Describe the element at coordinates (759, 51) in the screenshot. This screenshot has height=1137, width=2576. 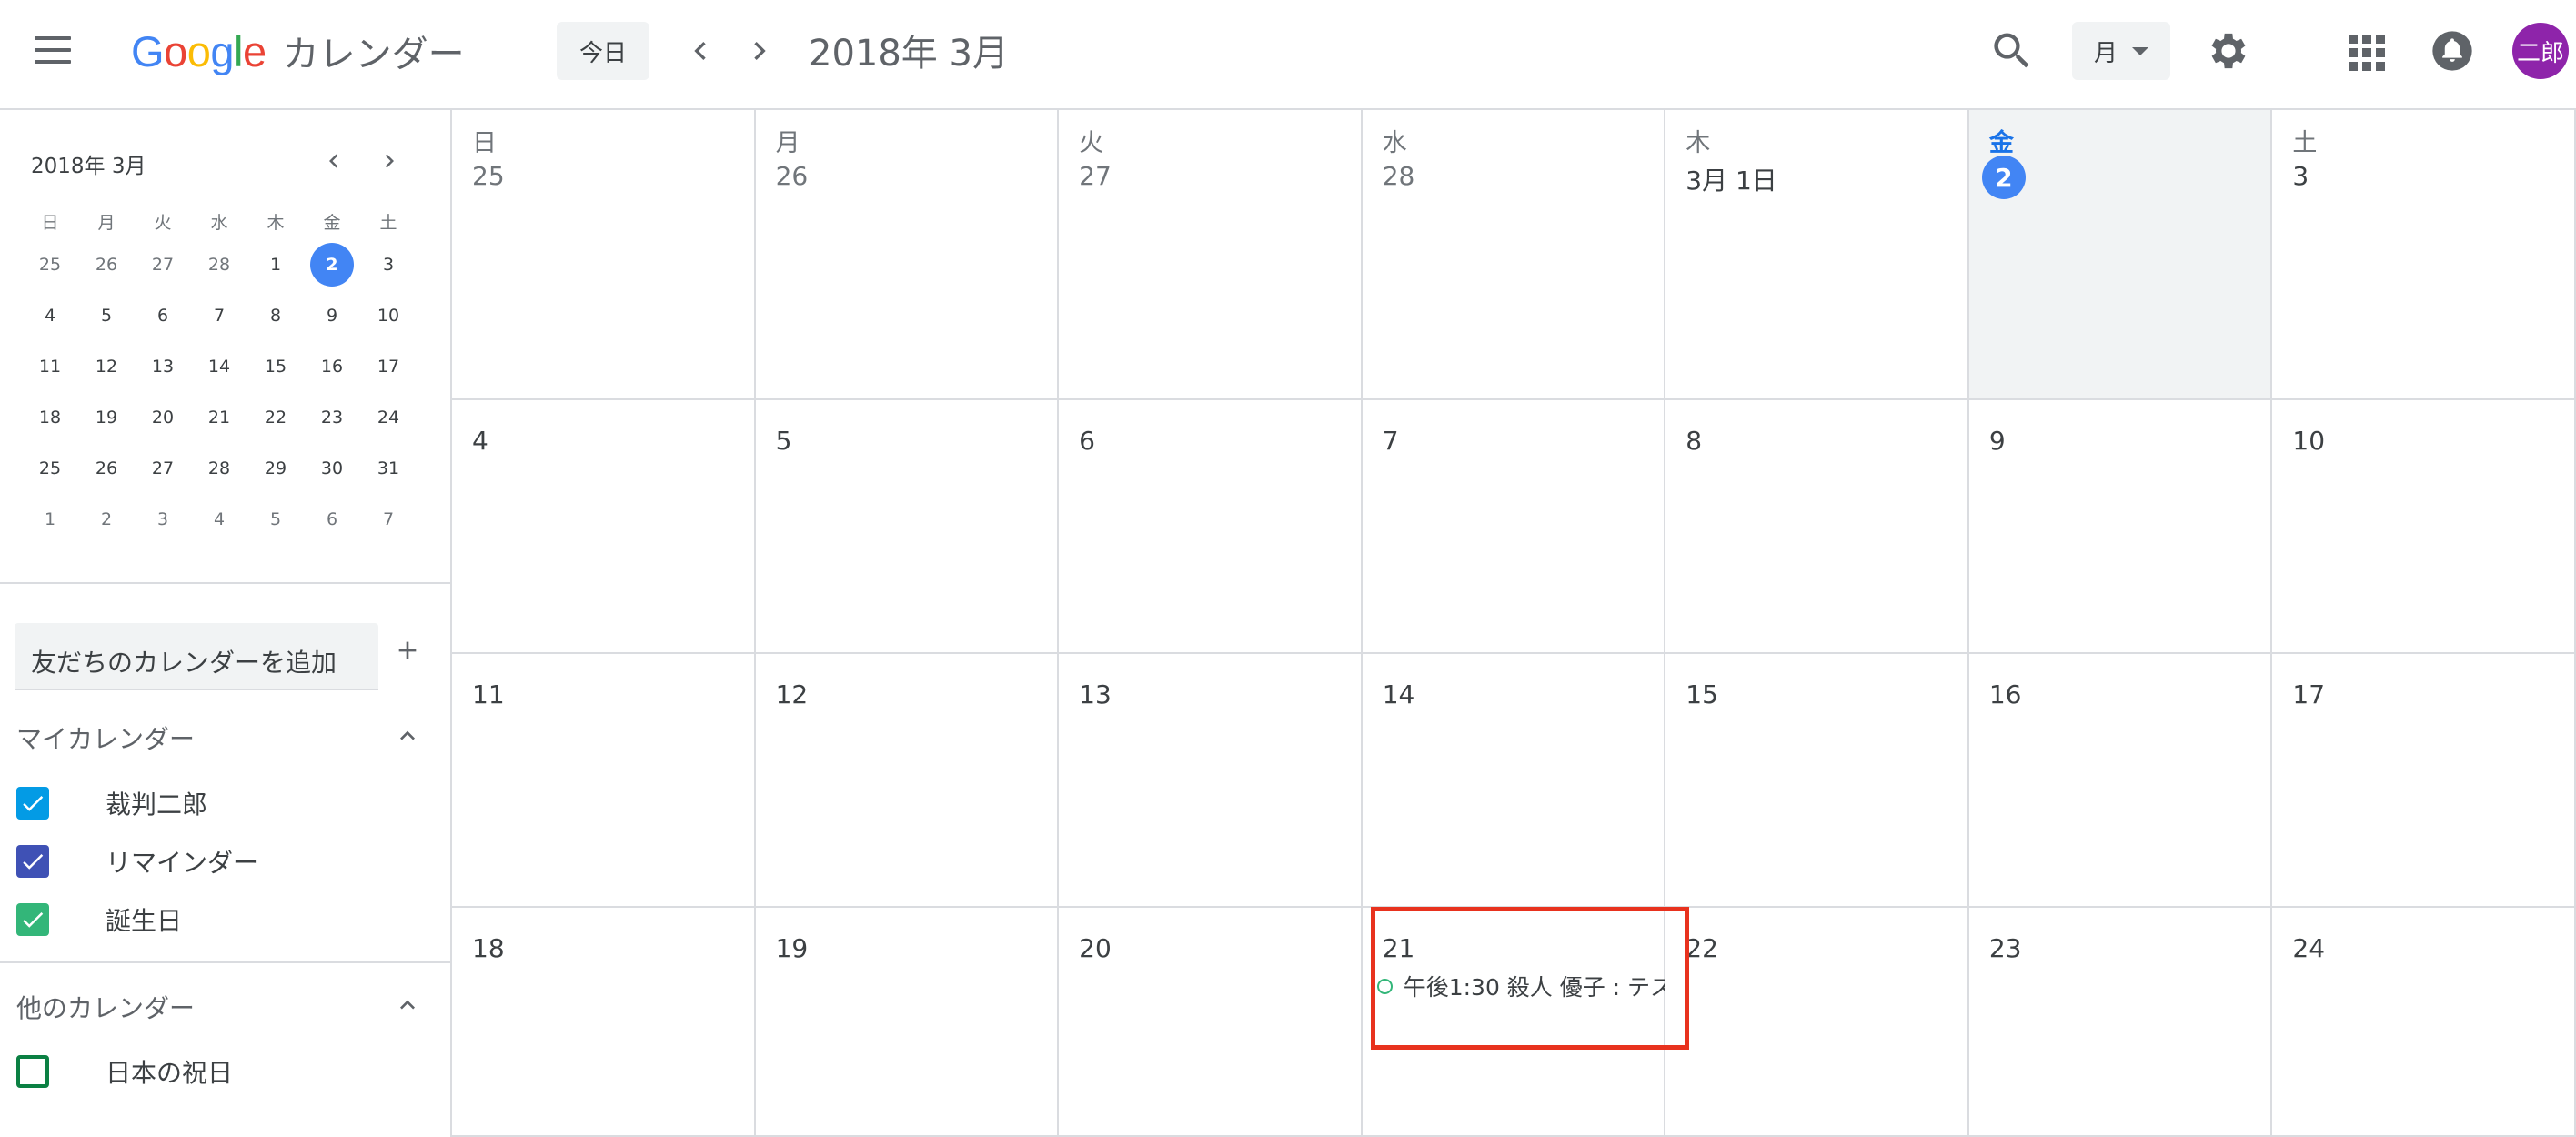
I see `chevron-right-icon` at that location.